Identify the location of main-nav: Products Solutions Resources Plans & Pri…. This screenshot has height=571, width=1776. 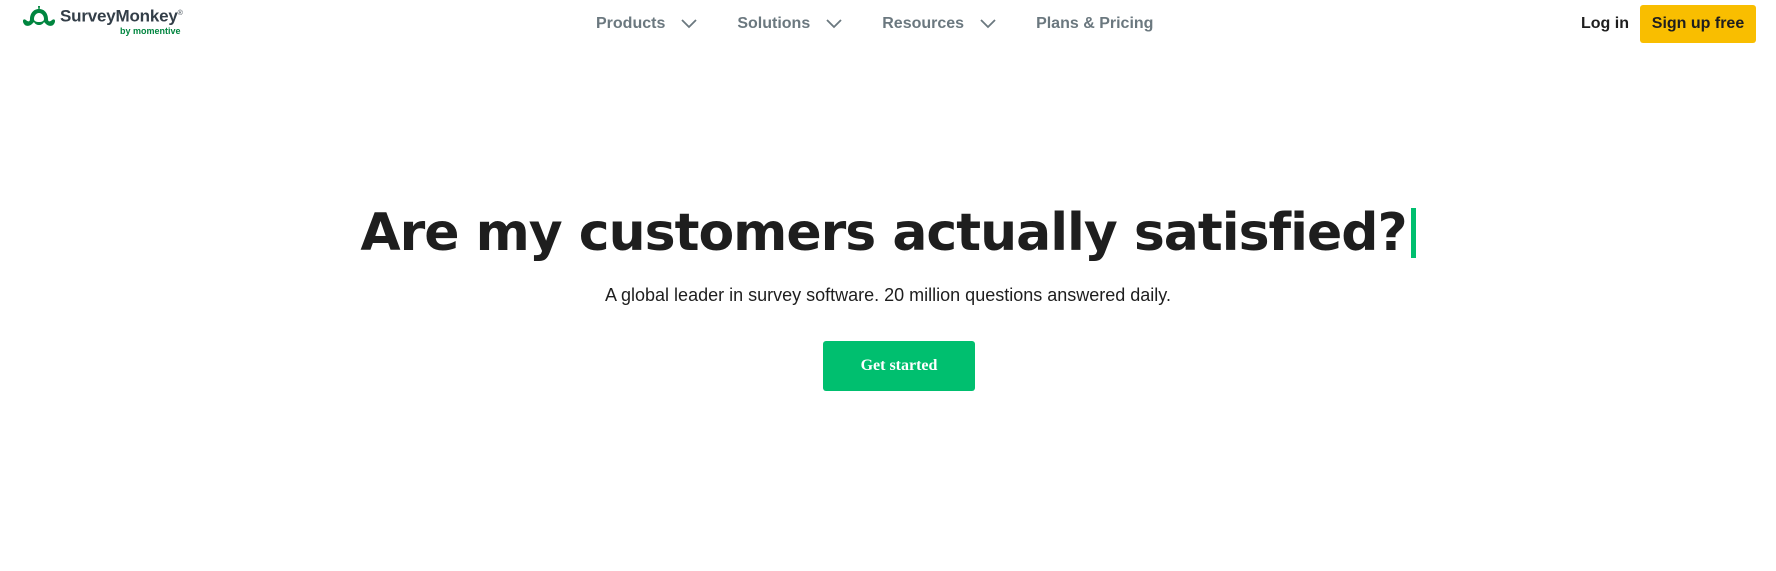
(894, 24).